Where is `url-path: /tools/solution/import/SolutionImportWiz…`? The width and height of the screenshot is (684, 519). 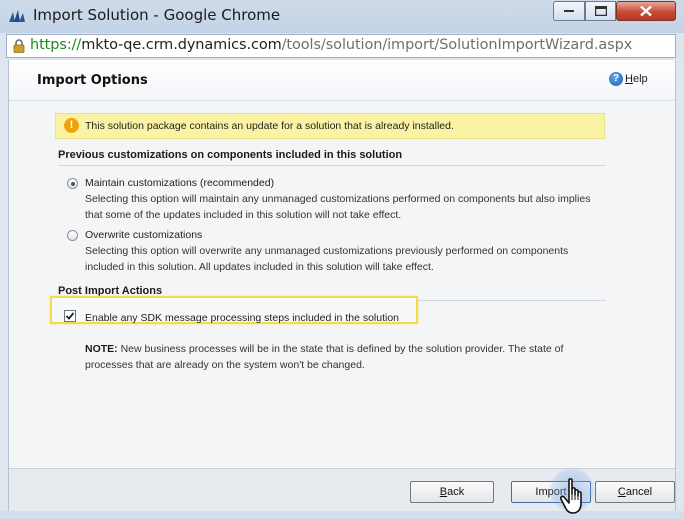
url-path: /tools/solution/import/SolutionImportWiz… is located at coordinates (457, 45).